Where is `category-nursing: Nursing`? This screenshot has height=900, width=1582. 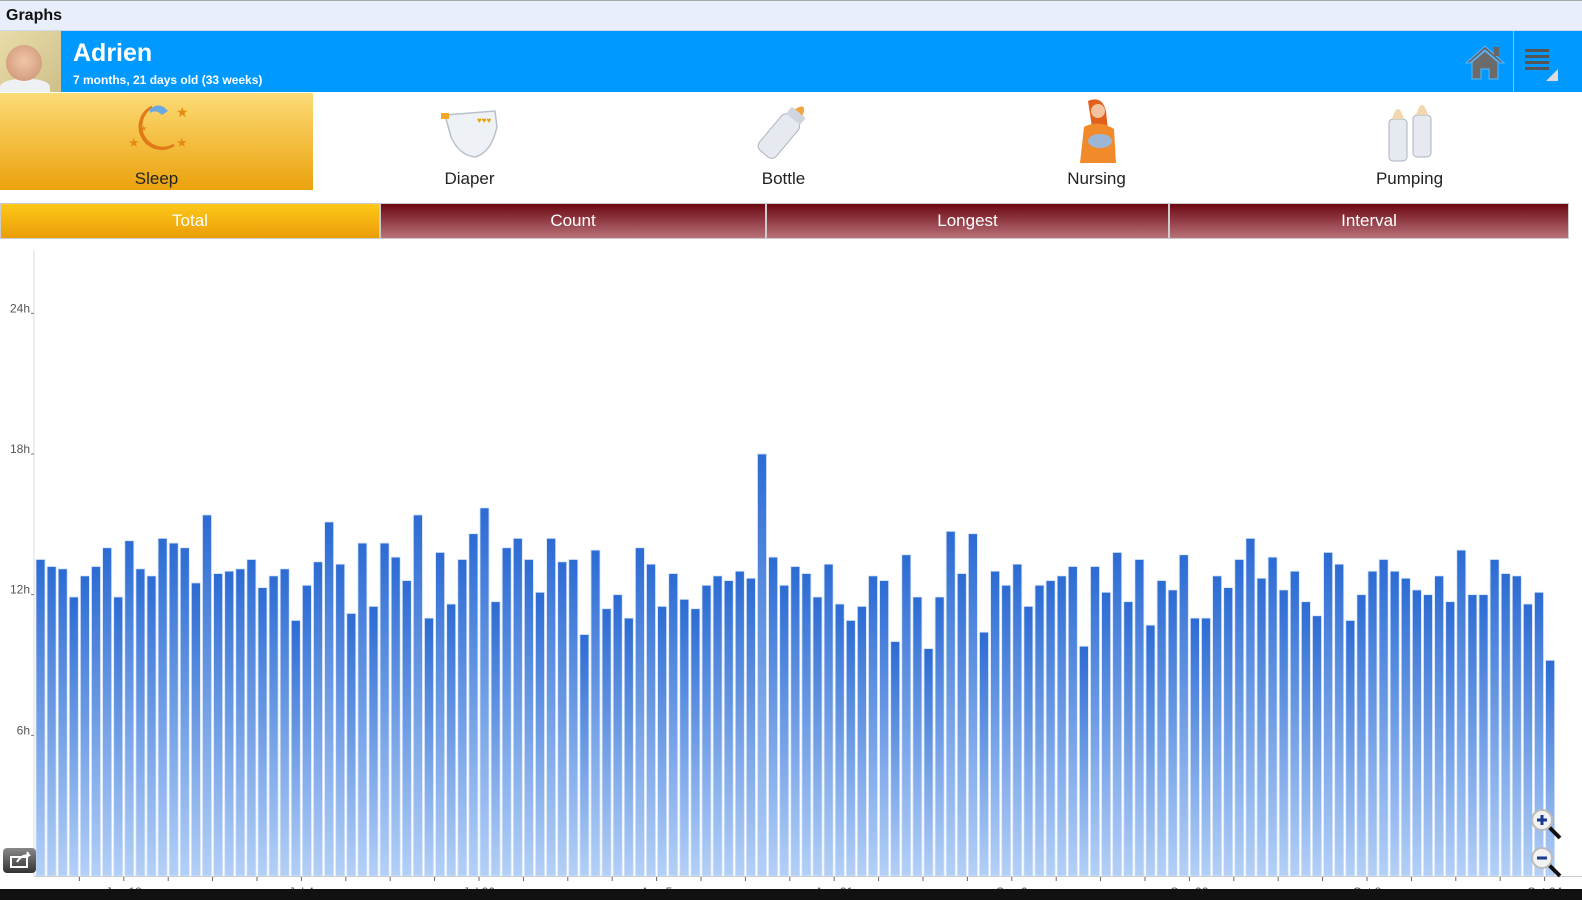
category-nursing: Nursing is located at coordinates (1096, 141).